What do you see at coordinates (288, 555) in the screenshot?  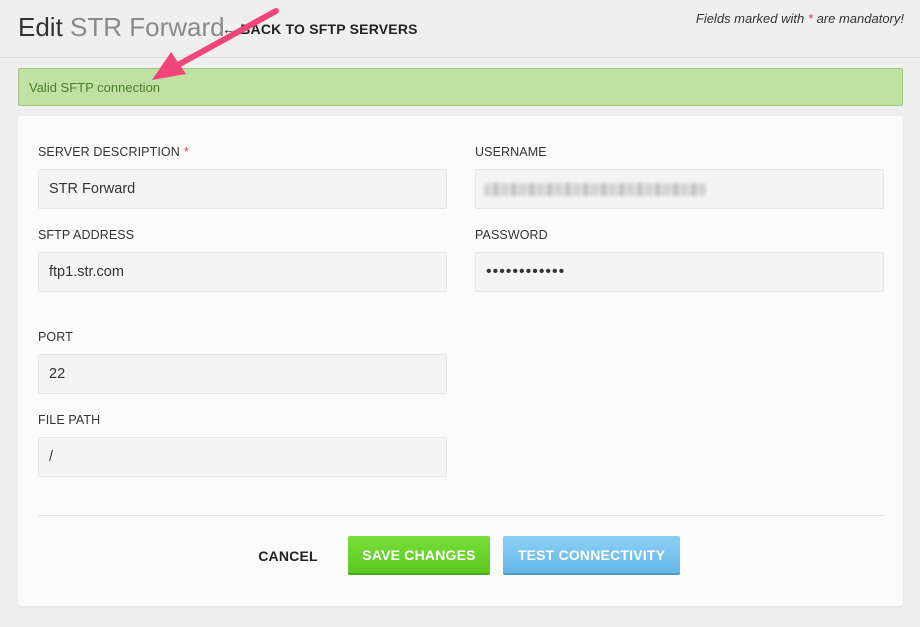 I see `cancel-button: CANCEL` at bounding box center [288, 555].